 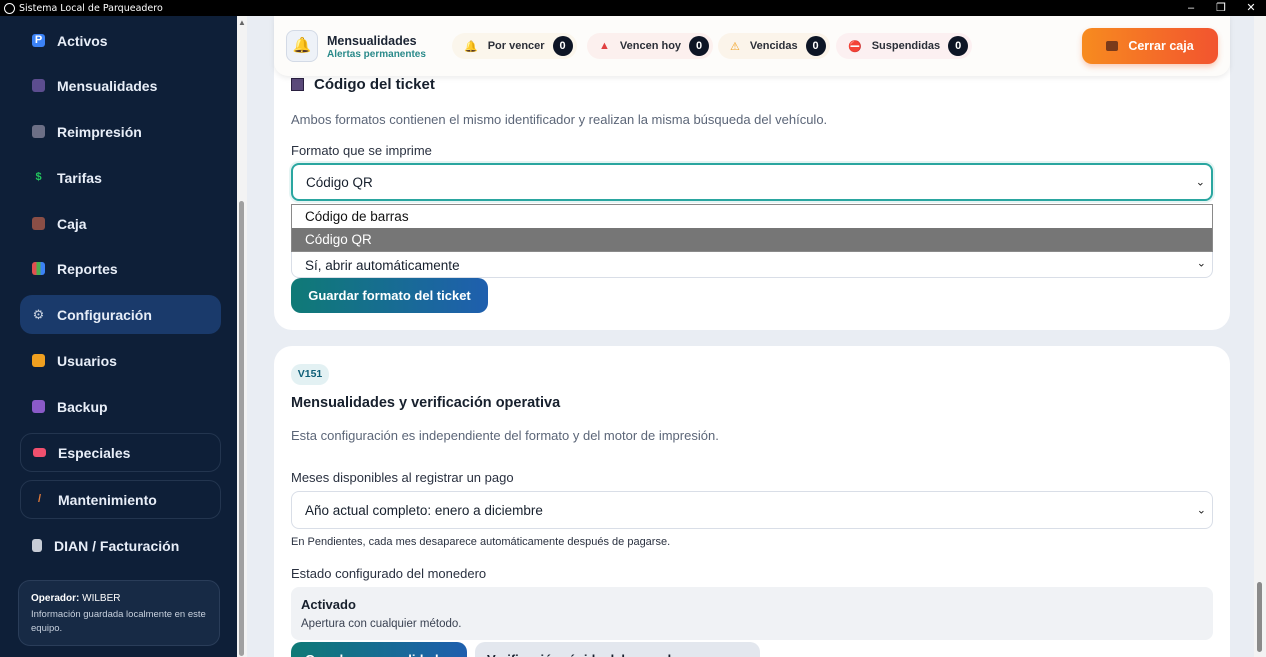 I want to click on sidebar-item-label: Configuración, so click(x=104, y=314).